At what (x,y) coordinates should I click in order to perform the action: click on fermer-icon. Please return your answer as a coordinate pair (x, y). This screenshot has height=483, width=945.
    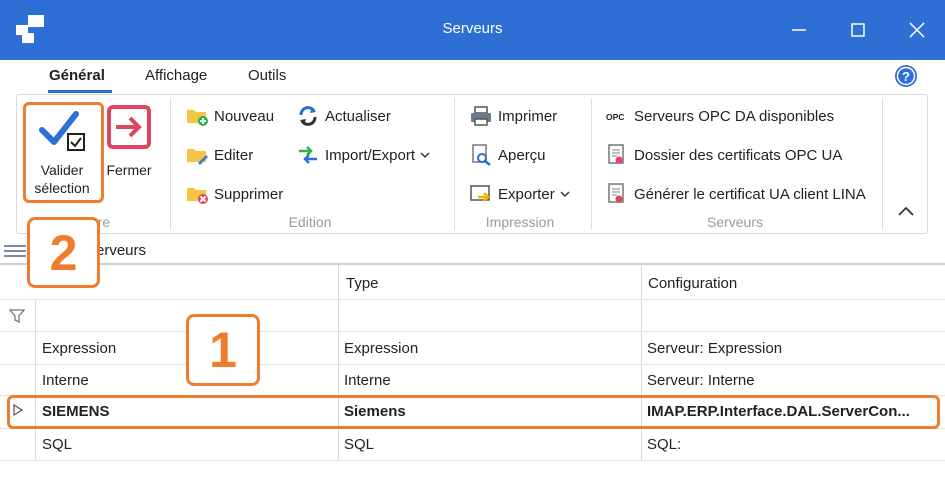
    Looking at the image, I should click on (129, 127).